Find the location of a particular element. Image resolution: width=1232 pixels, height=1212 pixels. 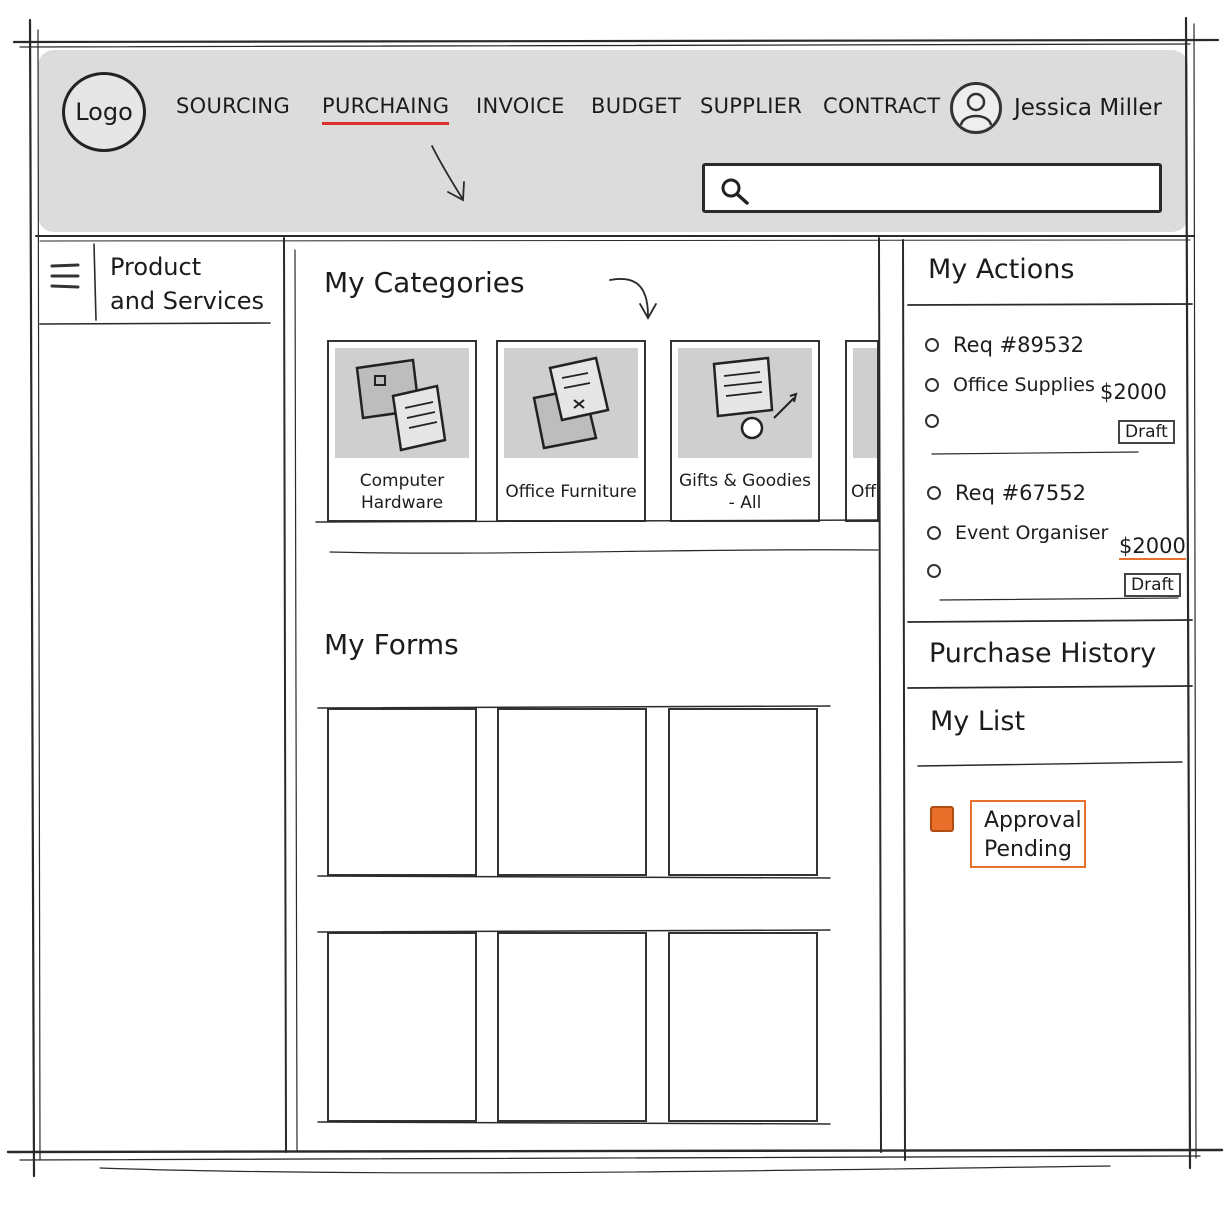

category-card-computer-hardware: Computer Hardware is located at coordinates (402, 431).